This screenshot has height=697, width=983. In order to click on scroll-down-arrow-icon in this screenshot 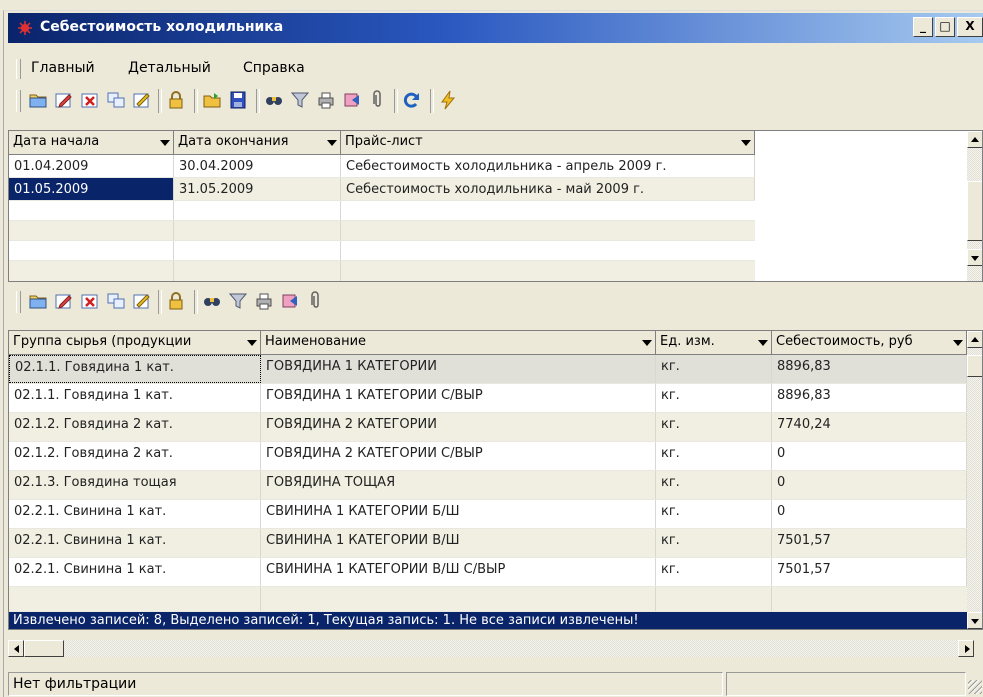, I will do `click(975, 258)`.